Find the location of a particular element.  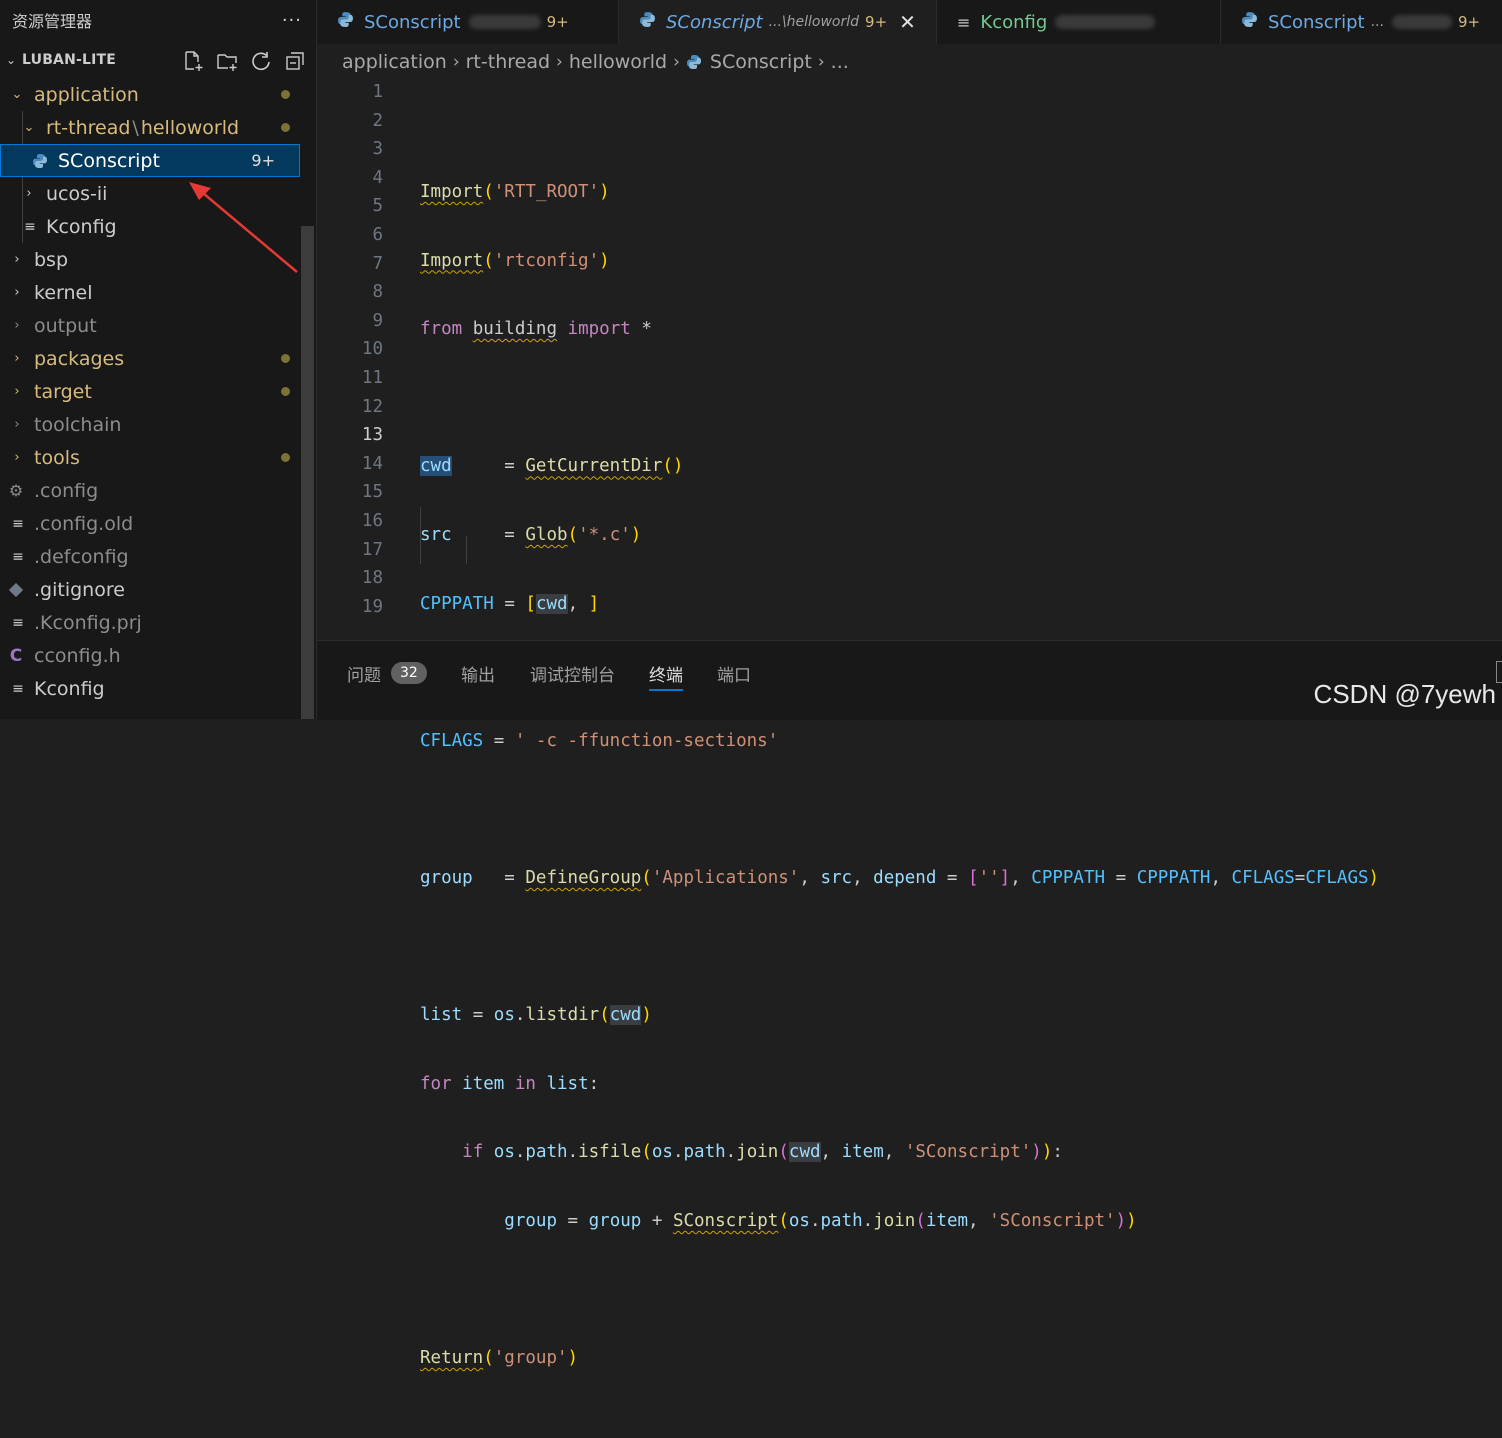

tree-item-label: kernel is located at coordinates (63, 292).